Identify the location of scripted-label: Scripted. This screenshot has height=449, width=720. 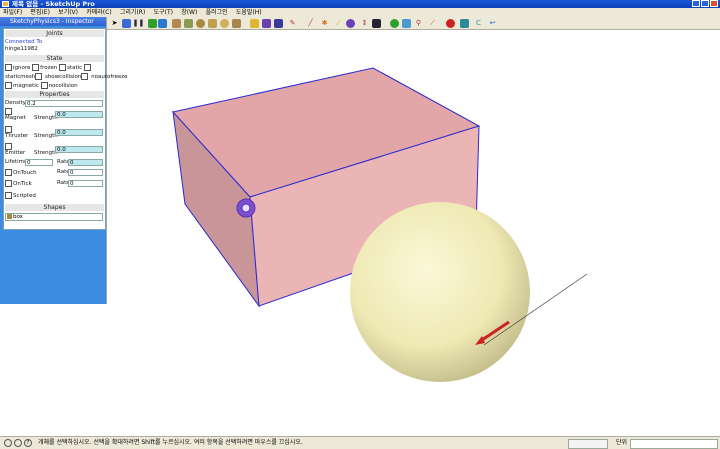
(24, 196).